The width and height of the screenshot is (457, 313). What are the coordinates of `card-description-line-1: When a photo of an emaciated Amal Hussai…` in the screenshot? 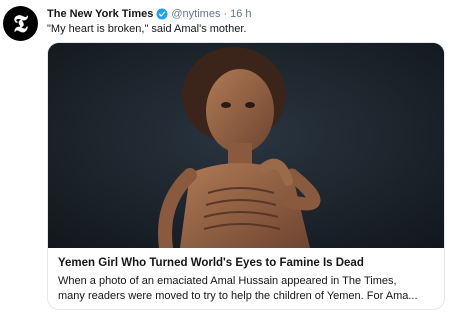 It's located at (227, 281).